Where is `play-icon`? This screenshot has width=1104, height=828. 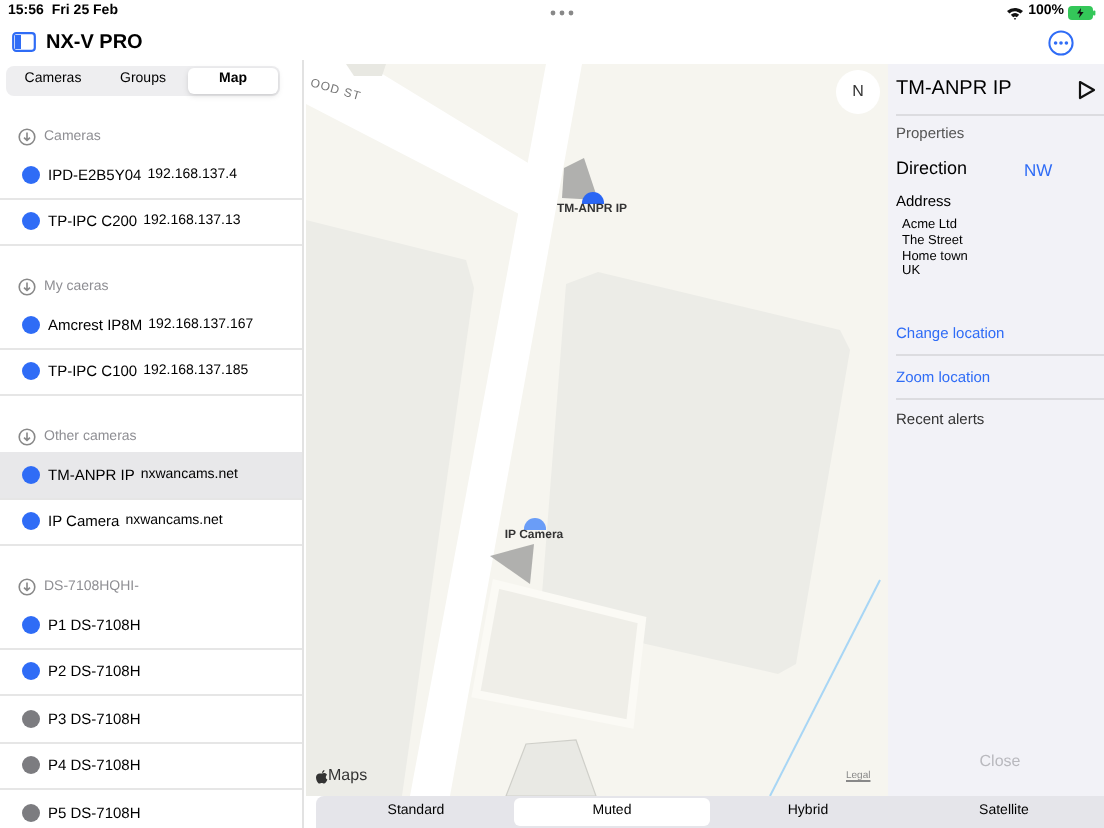 play-icon is located at coordinates (1087, 89).